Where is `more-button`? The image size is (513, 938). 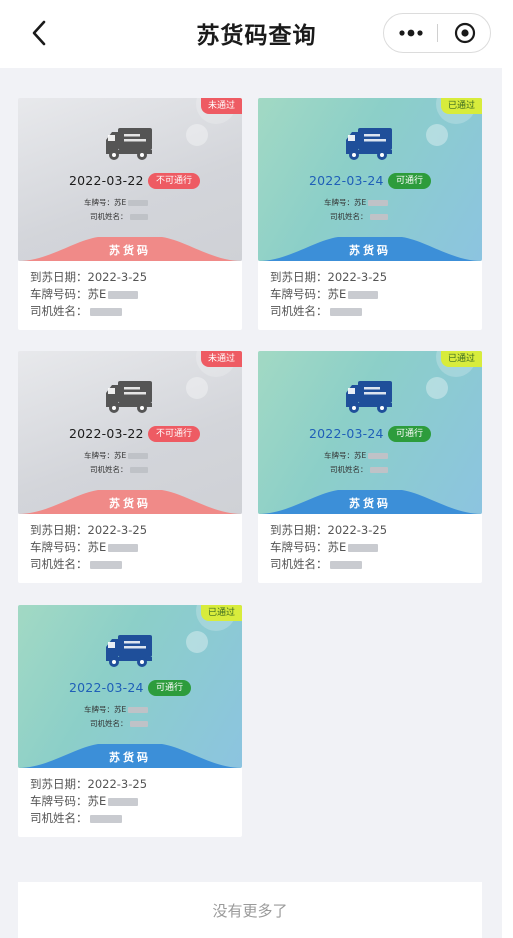
more-button is located at coordinates (410, 33).